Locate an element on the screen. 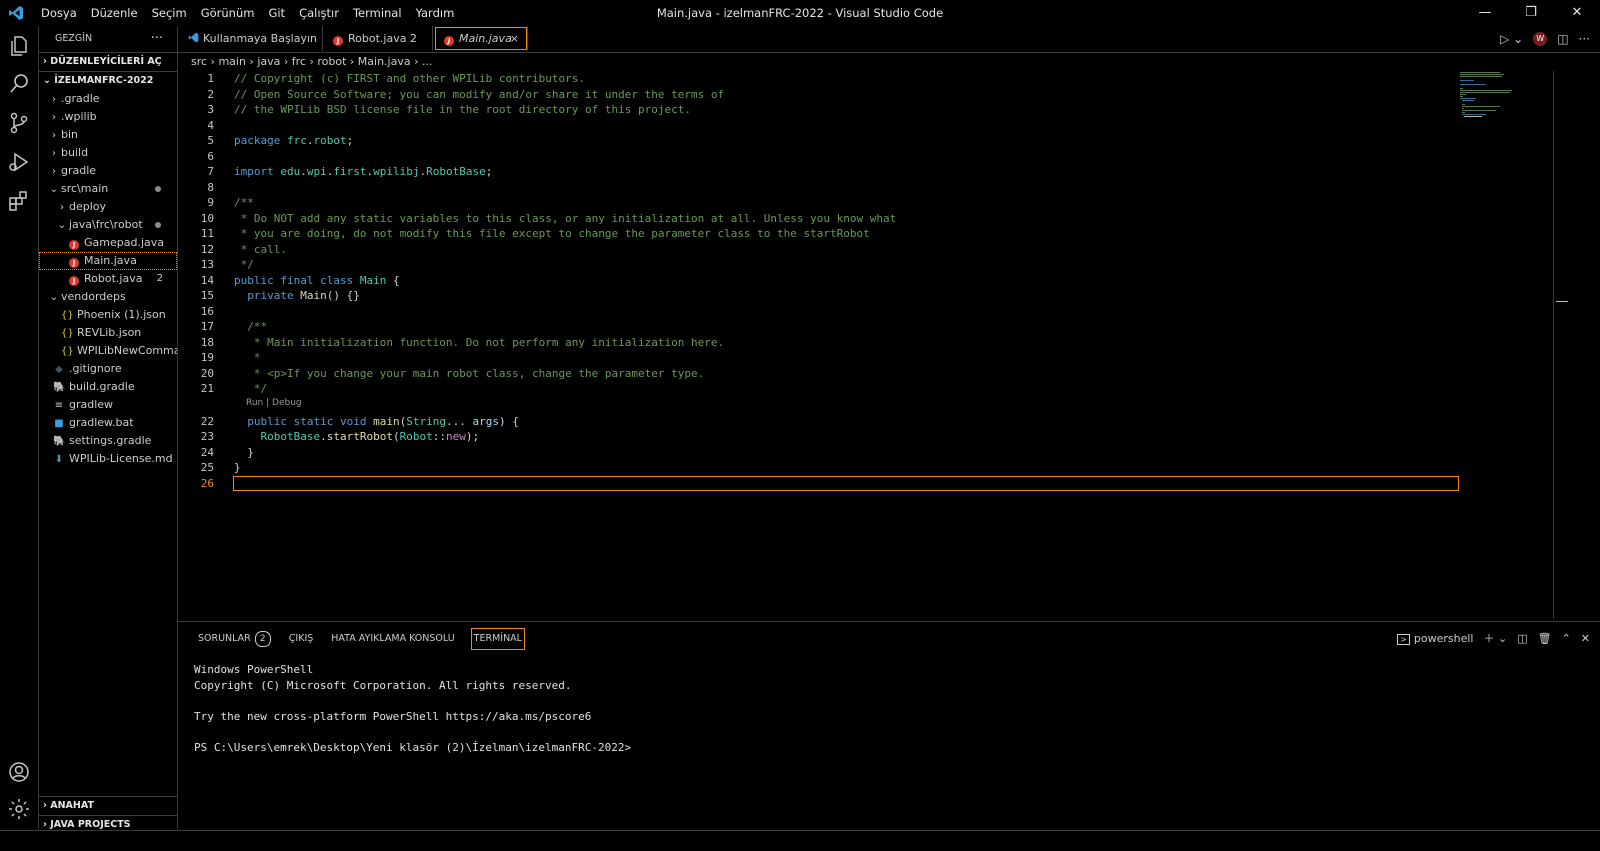 This screenshot has height=851, width=1600. tree-folder: › deploy is located at coordinates (108, 207).